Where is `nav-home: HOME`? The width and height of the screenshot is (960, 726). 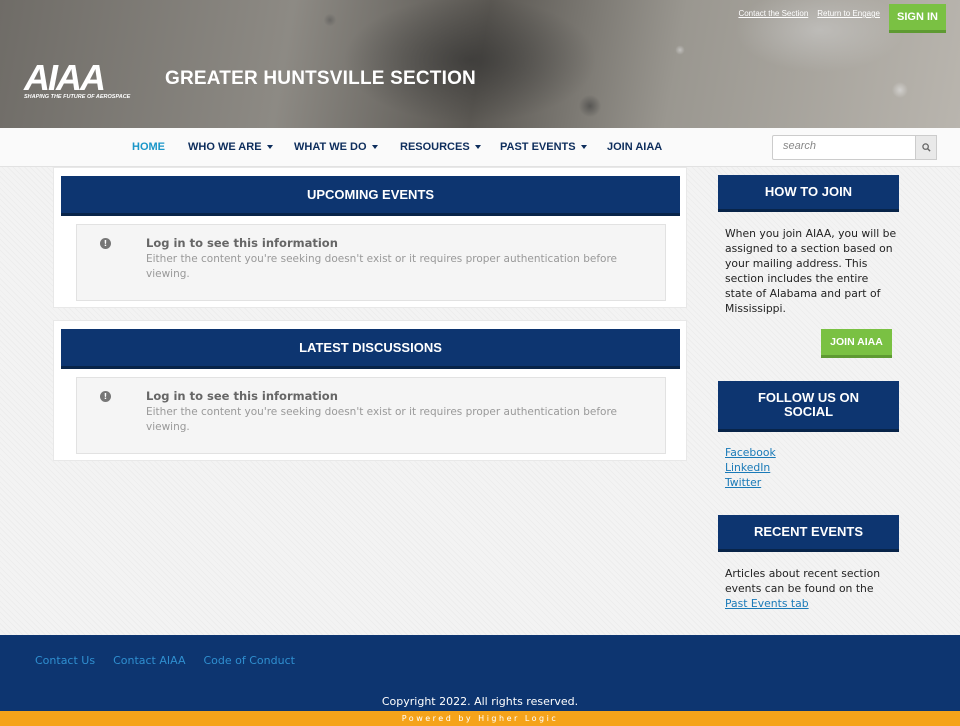 nav-home: HOME is located at coordinates (148, 147).